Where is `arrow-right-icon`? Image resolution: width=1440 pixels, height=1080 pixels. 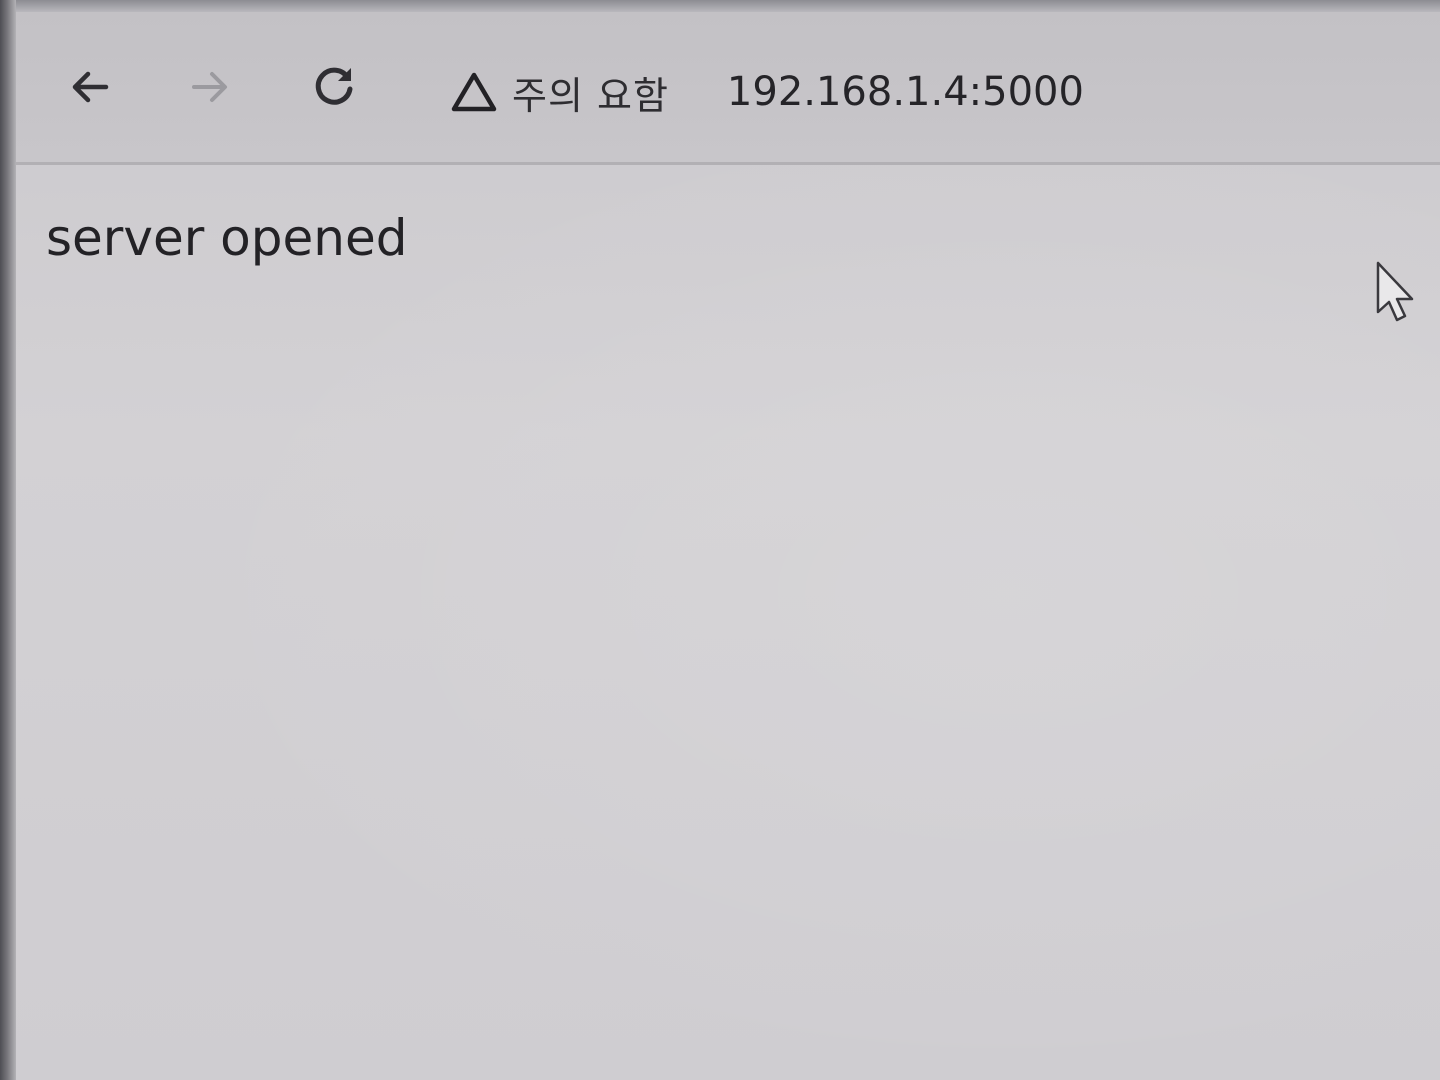 arrow-right-icon is located at coordinates (209, 87).